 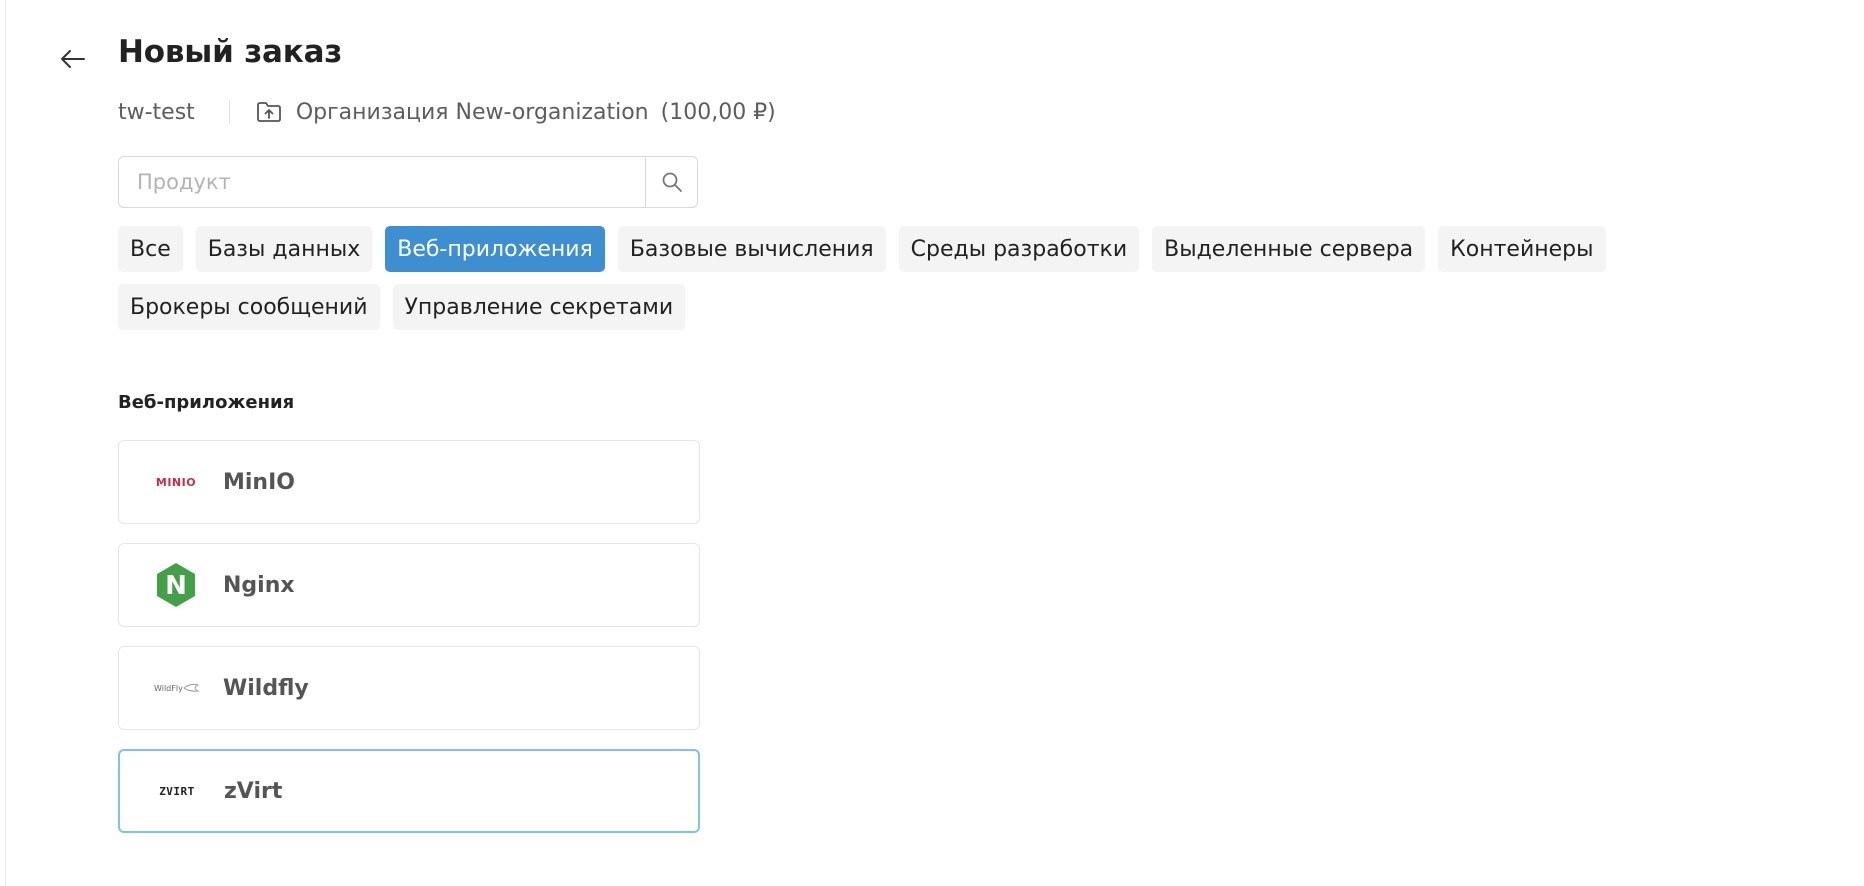 I want to click on category-databases: Базы данных, so click(x=284, y=249).